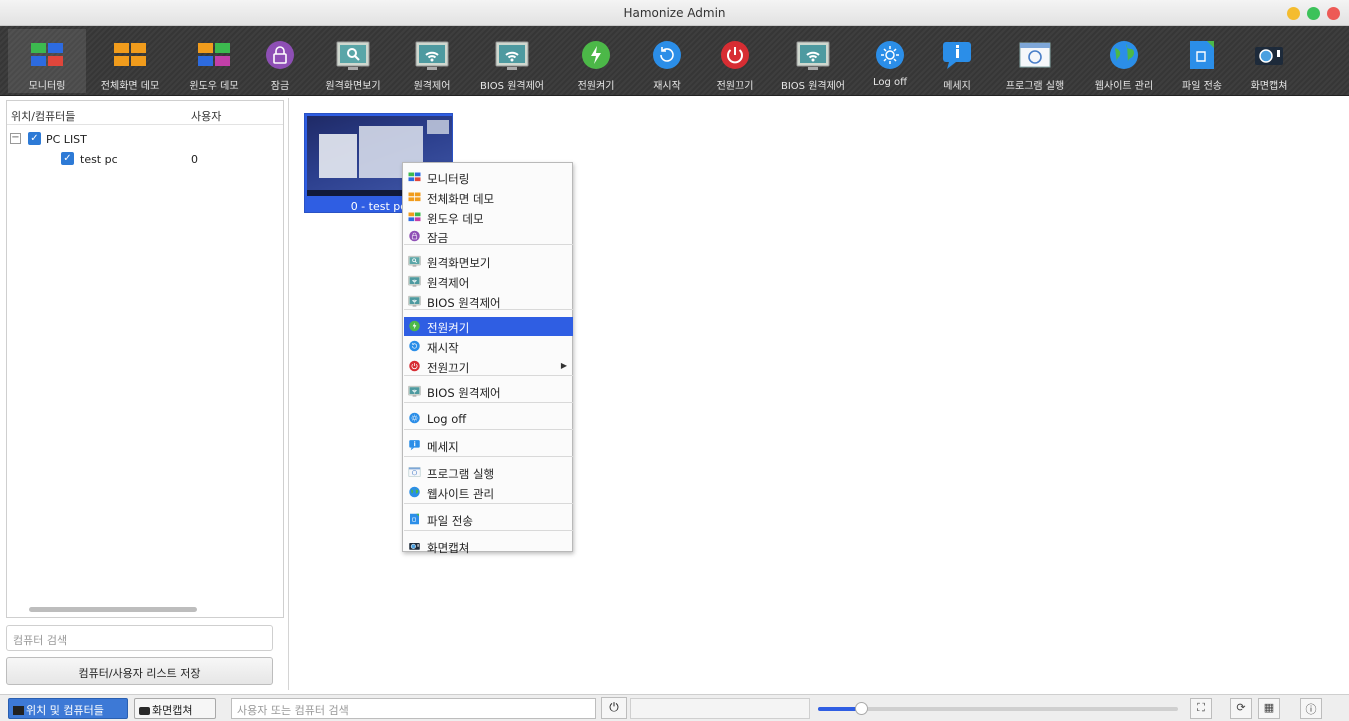 This screenshot has height=721, width=1349. Describe the element at coordinates (47, 61) in the screenshot. I see `toolbar-monitoring-button: 모니터링` at that location.